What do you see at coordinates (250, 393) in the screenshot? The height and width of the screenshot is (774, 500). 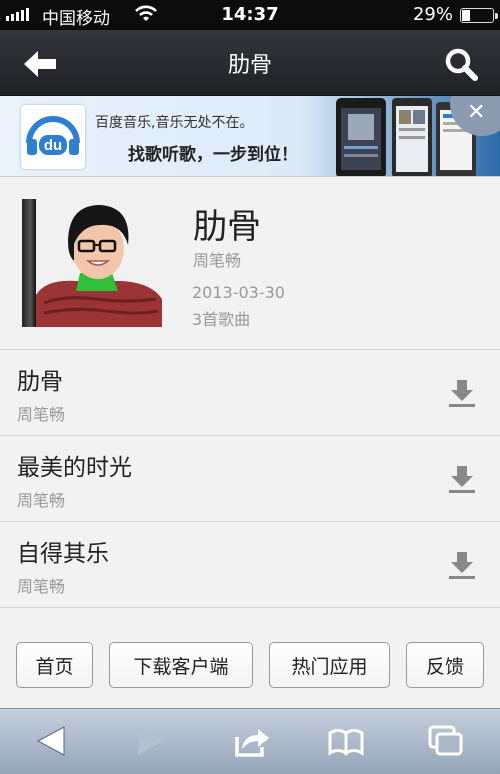 I see `song-row: 肋骨 周笔畅` at bounding box center [250, 393].